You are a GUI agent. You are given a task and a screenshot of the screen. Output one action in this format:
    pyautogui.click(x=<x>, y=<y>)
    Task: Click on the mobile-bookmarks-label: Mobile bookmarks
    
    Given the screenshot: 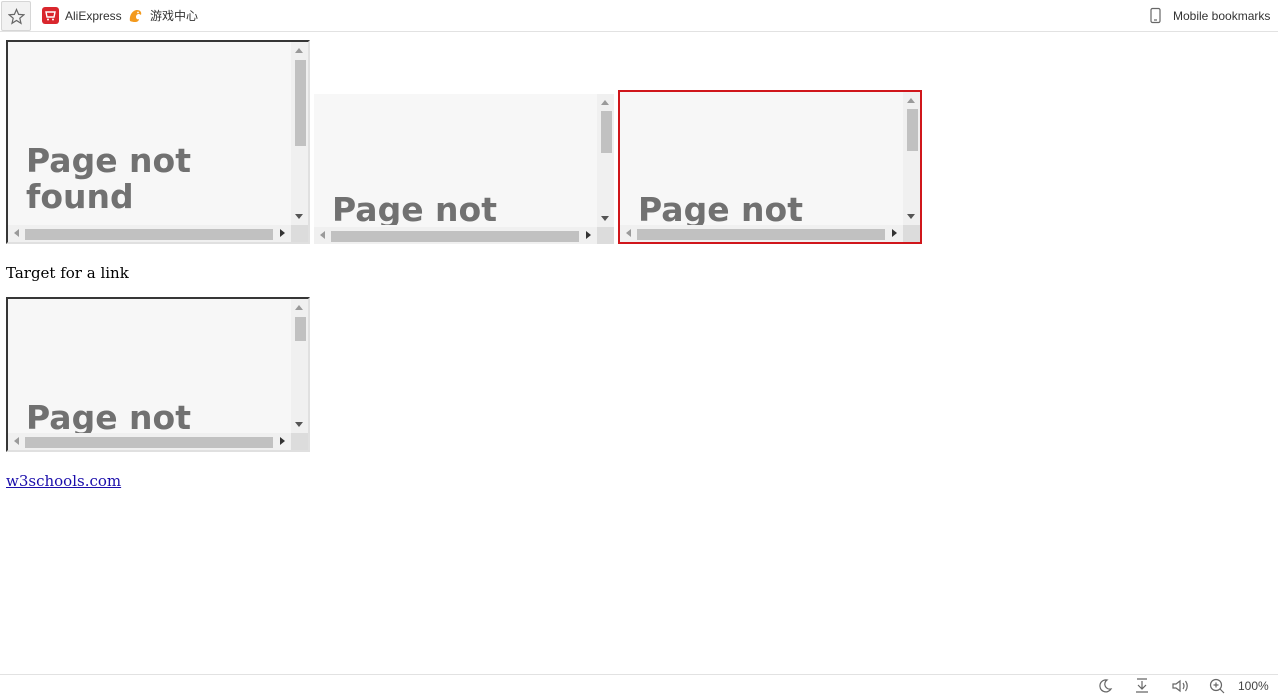 What is the action you would take?
    pyautogui.click(x=1222, y=16)
    